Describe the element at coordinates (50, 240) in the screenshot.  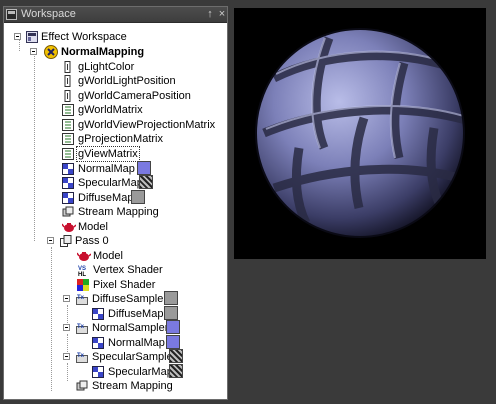
I see `collapse-pass-toggle` at that location.